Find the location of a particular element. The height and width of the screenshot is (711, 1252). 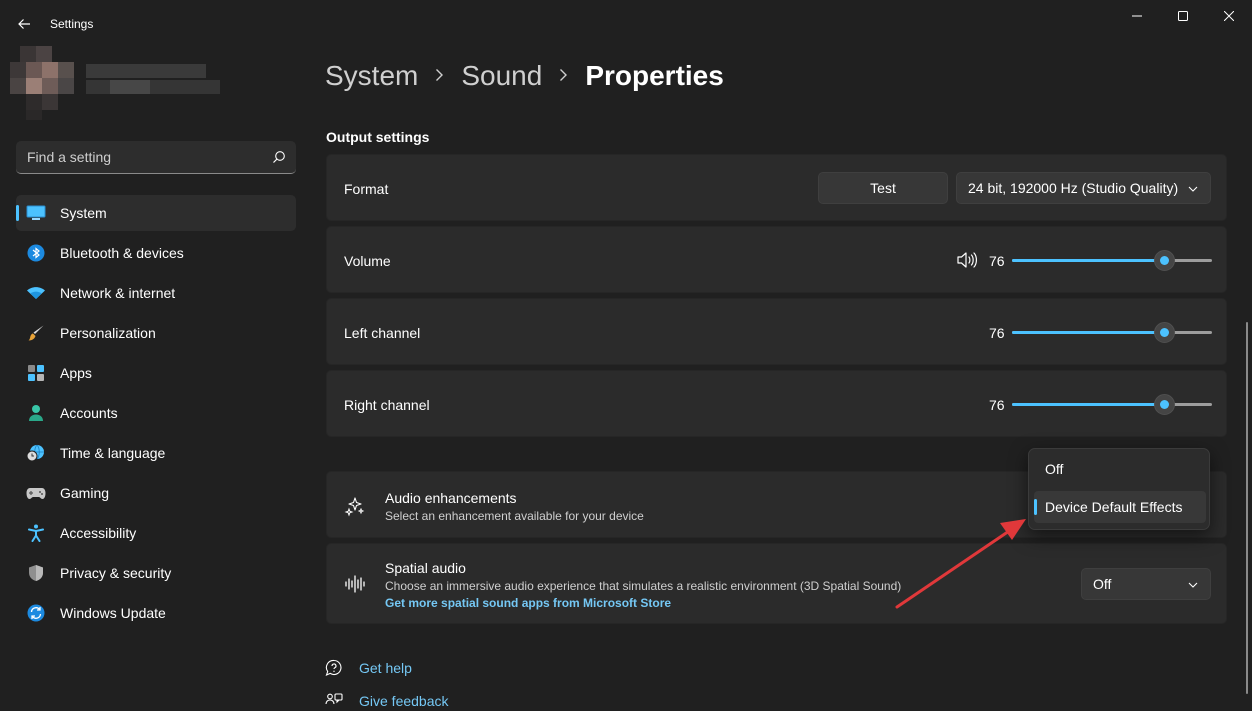

right-channel-label: Right channel is located at coordinates (387, 405).